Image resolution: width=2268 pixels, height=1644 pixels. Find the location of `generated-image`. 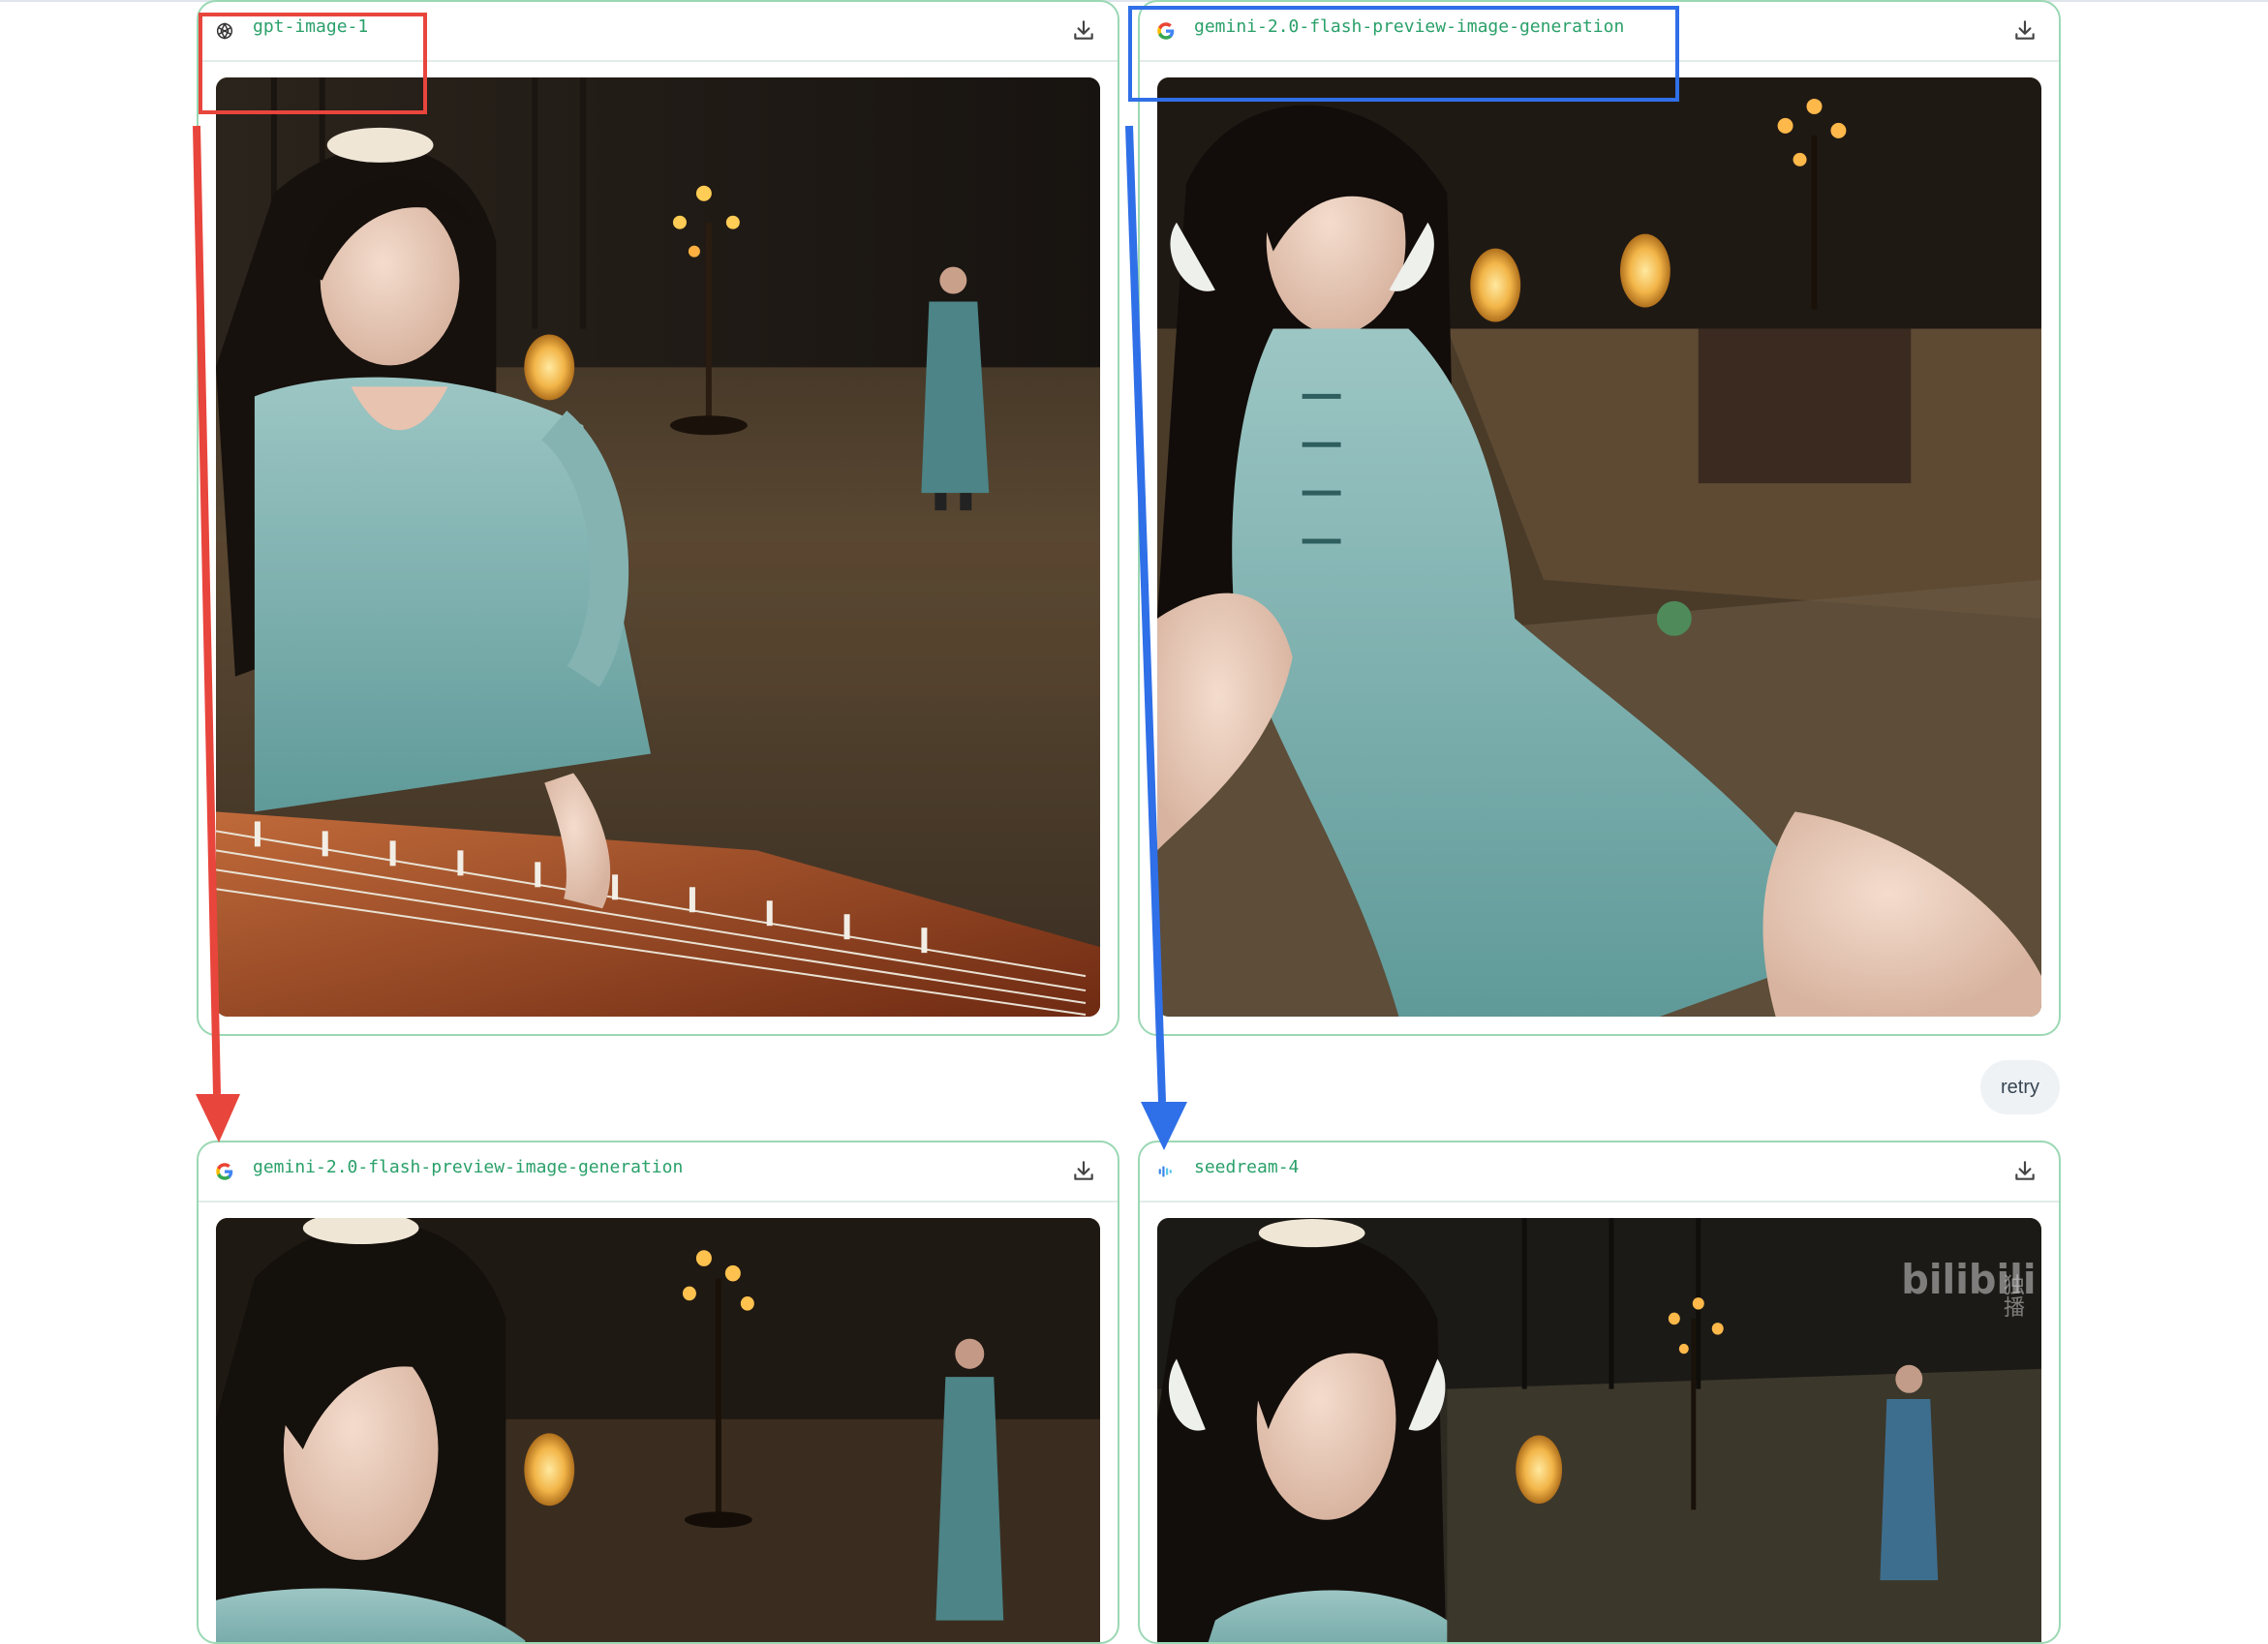

generated-image is located at coordinates (658, 1430).